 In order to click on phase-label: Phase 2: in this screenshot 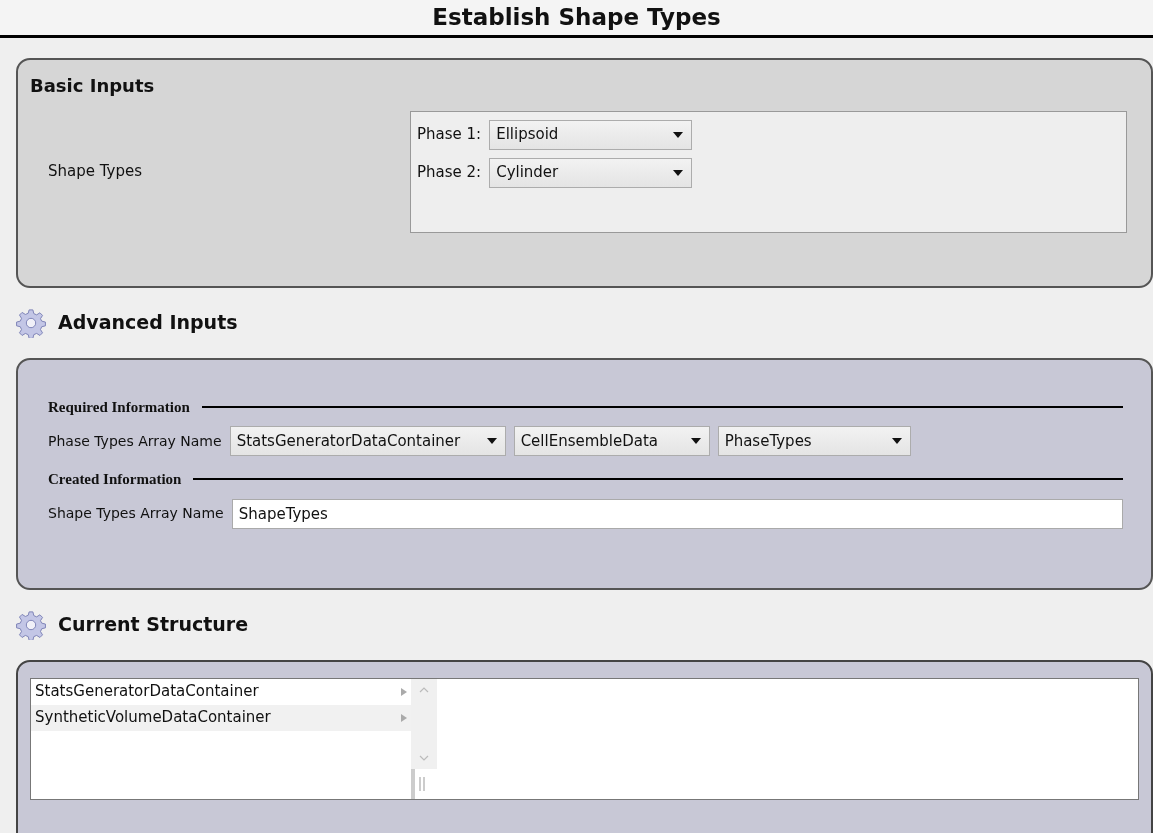, I will do `click(449, 173)`.